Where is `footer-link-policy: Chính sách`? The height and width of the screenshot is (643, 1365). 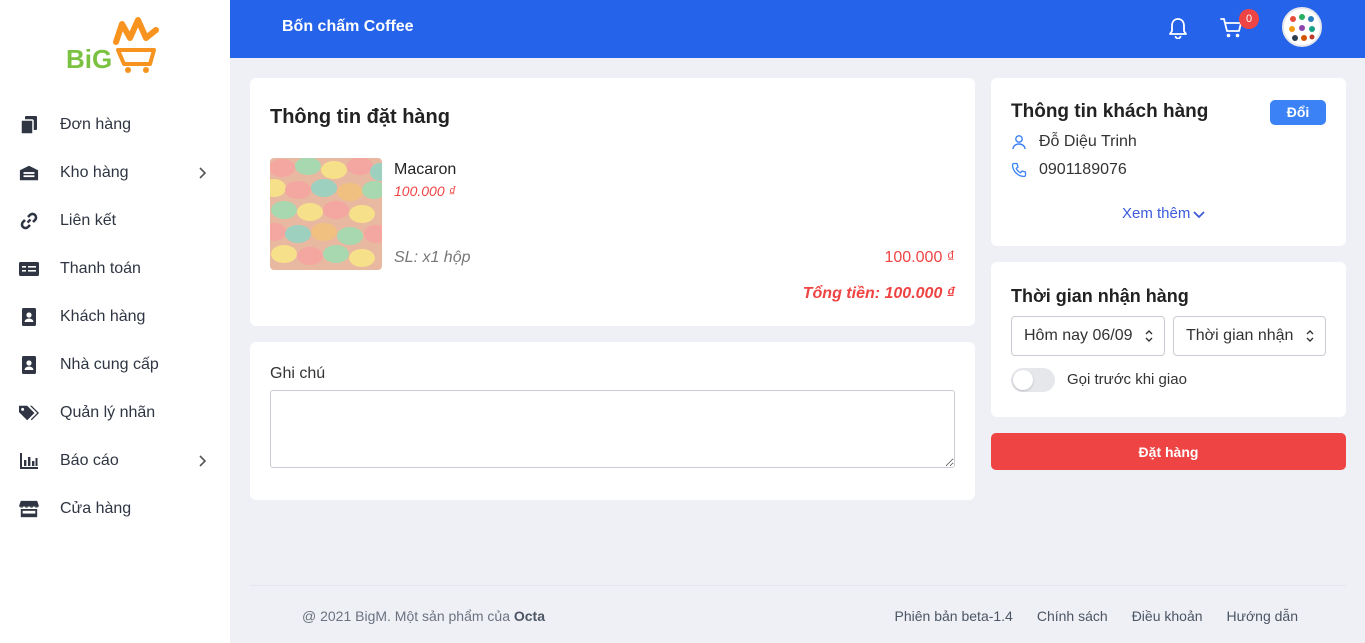 footer-link-policy: Chính sách is located at coordinates (1072, 616).